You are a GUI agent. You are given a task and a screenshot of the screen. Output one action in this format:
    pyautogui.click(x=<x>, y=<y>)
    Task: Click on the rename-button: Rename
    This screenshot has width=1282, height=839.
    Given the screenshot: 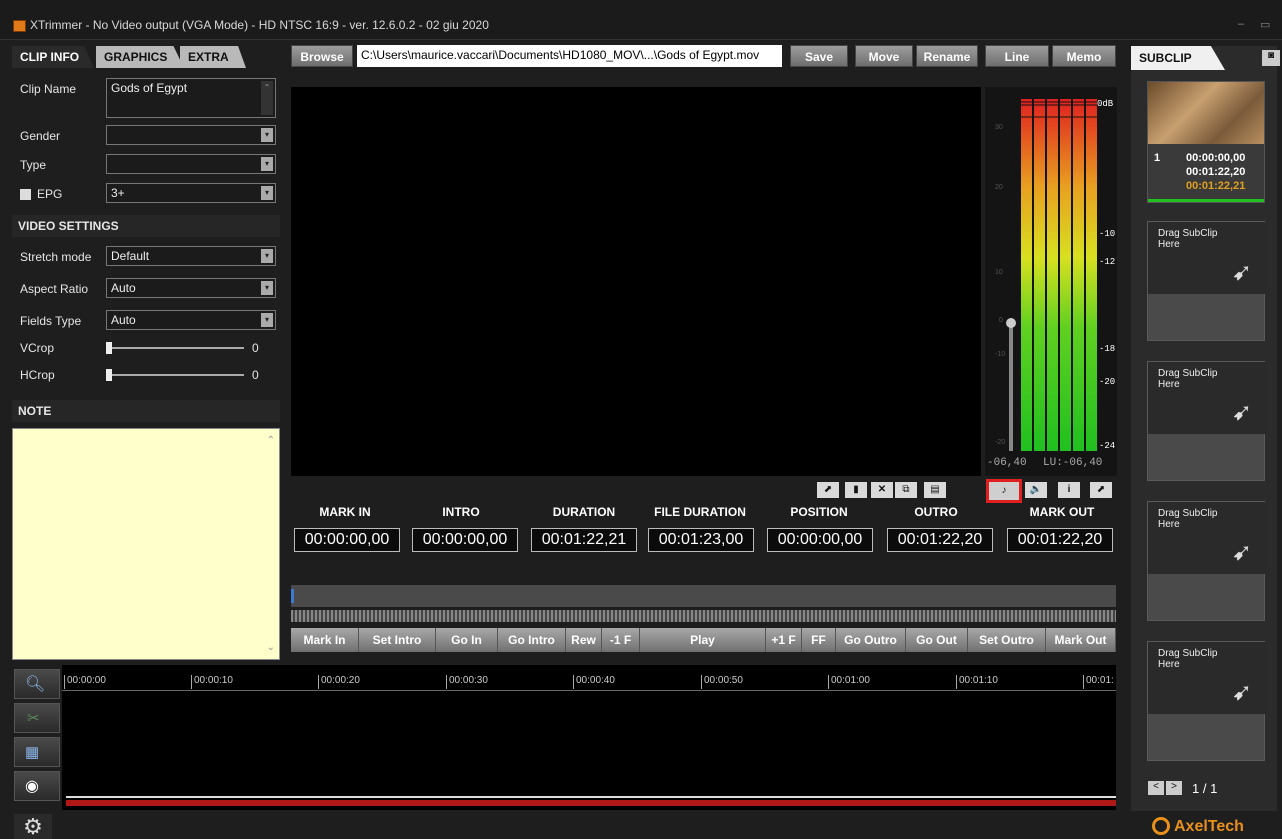 What is the action you would take?
    pyautogui.click(x=947, y=56)
    